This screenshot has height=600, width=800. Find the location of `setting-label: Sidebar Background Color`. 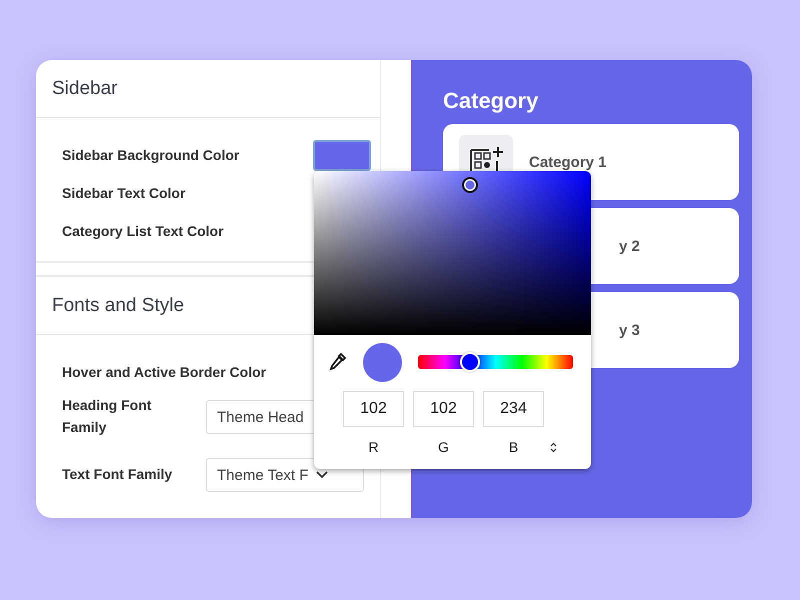

setting-label: Sidebar Background Color is located at coordinates (151, 155).